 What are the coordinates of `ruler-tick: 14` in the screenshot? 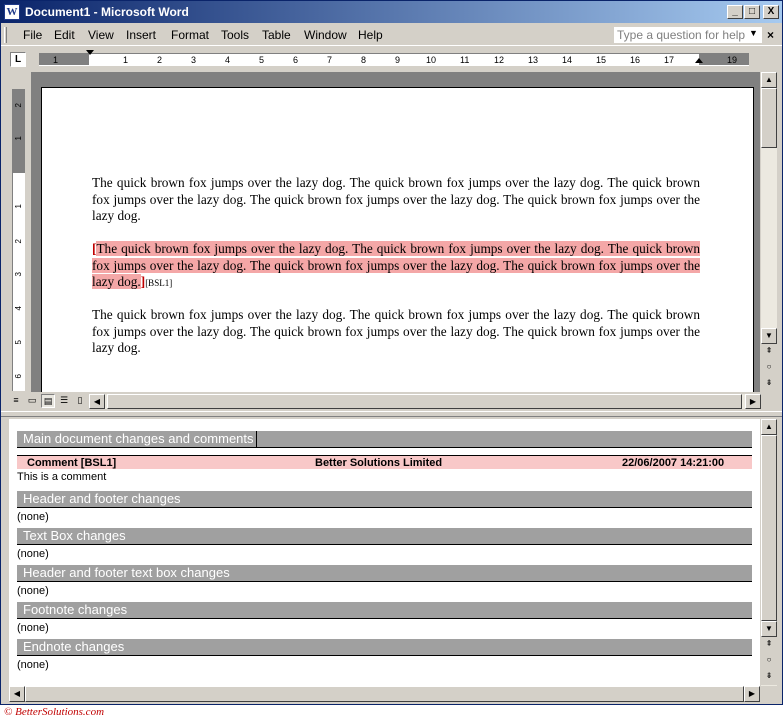 It's located at (567, 60).